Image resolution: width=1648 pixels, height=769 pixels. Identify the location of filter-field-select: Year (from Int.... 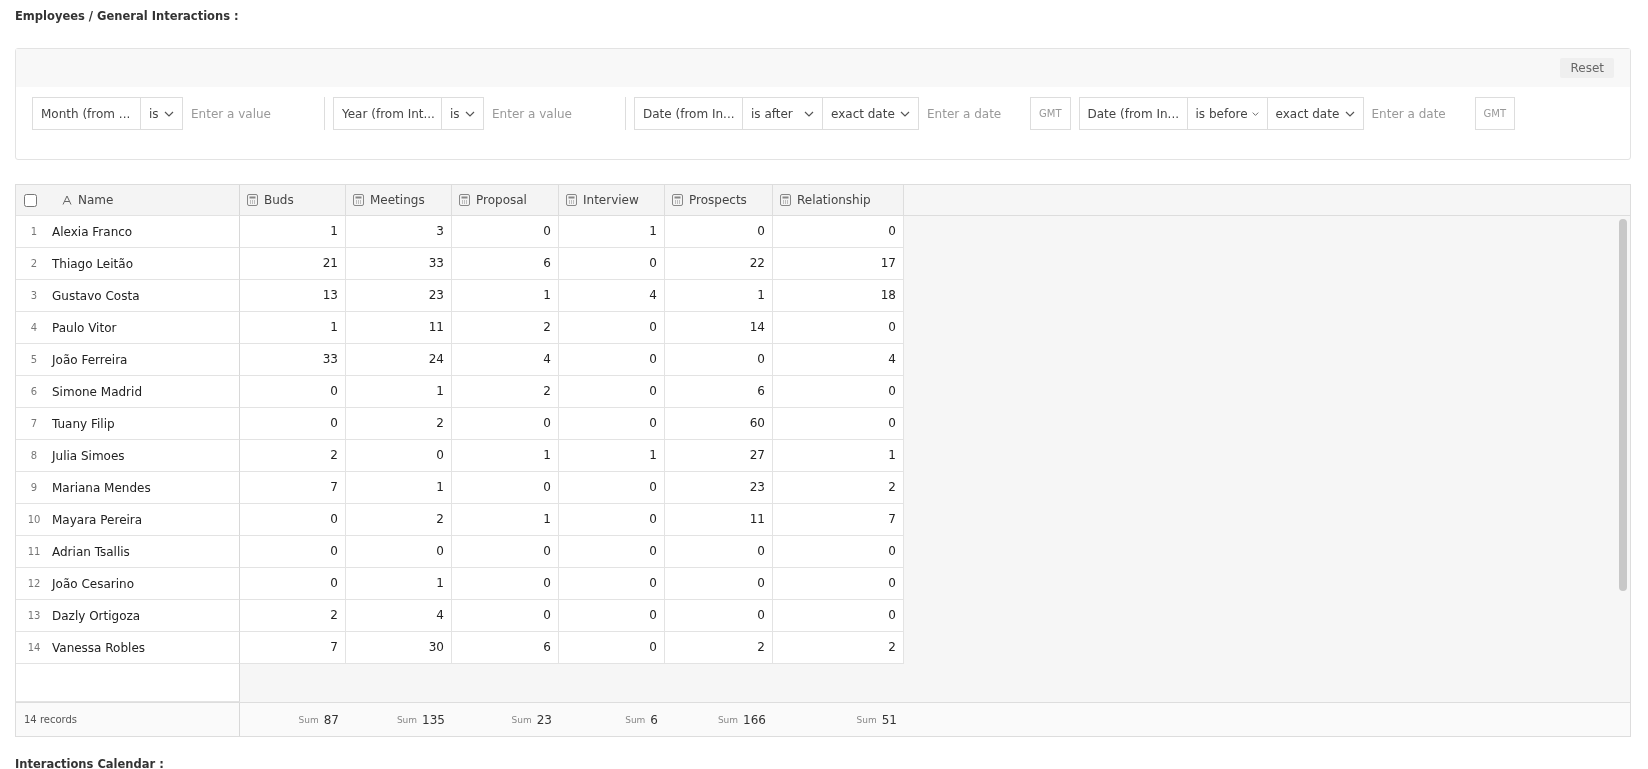
(387, 113).